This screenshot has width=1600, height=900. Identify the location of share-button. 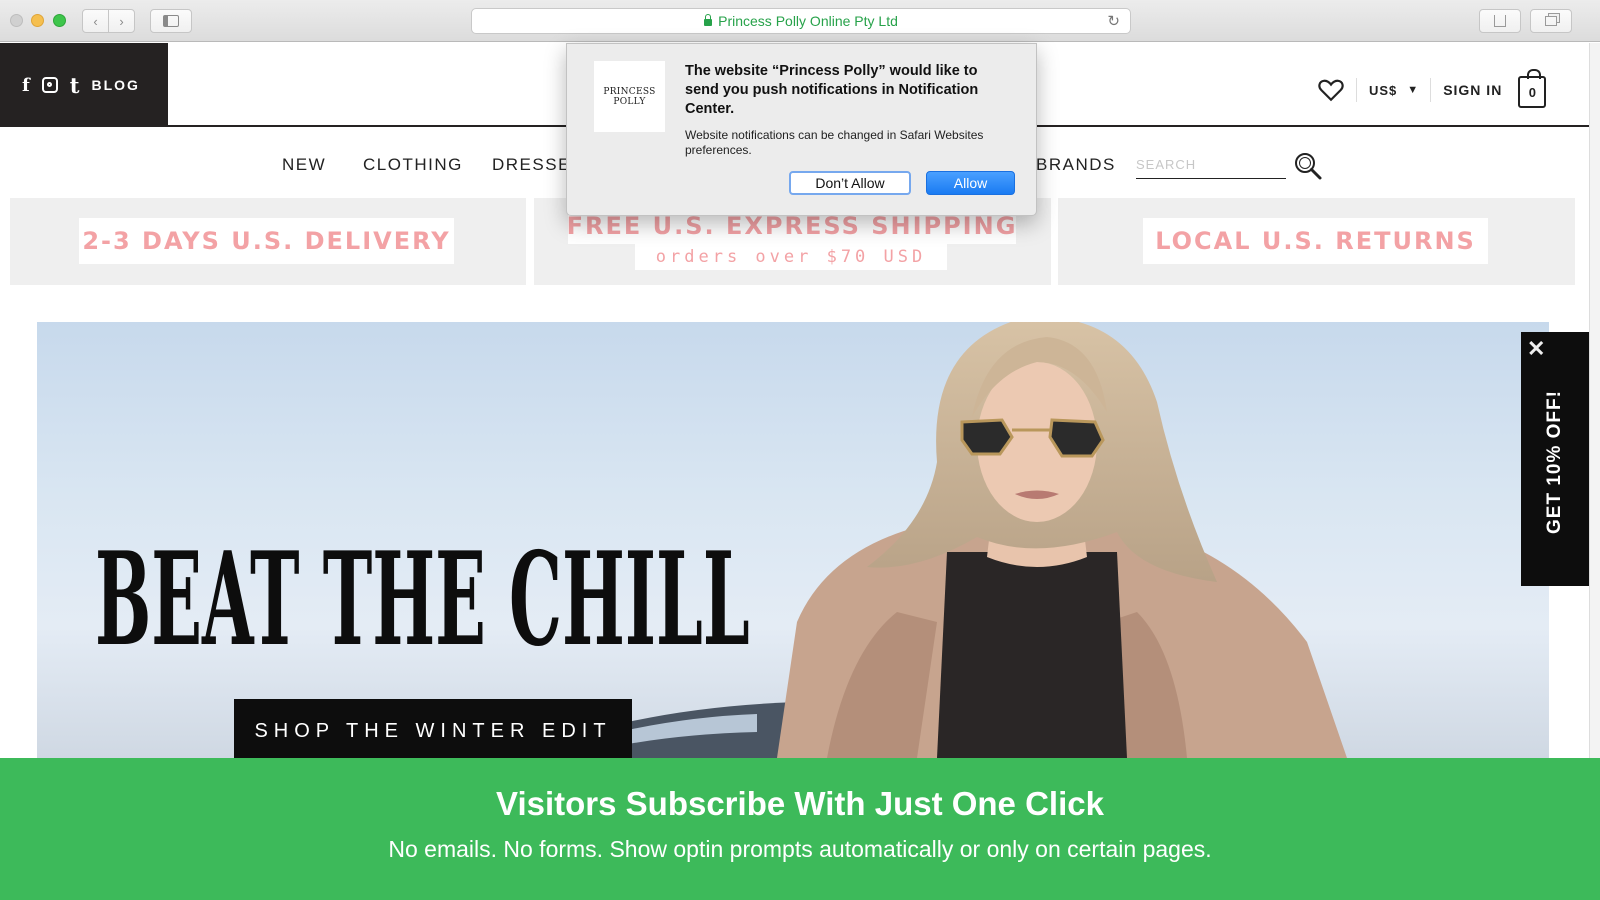
(1500, 21).